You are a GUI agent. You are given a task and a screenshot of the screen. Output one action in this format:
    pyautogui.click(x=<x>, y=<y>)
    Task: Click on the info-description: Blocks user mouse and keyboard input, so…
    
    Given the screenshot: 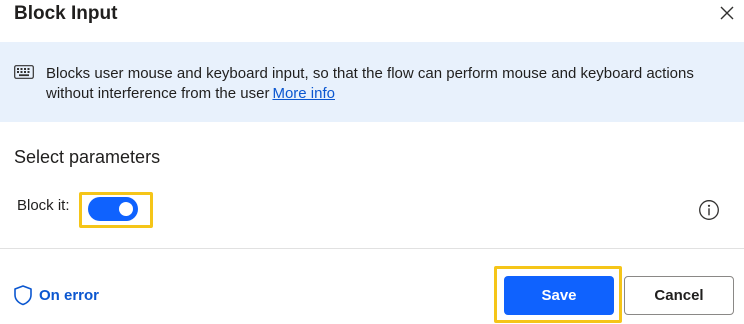 What is the action you would take?
    pyautogui.click(x=386, y=84)
    